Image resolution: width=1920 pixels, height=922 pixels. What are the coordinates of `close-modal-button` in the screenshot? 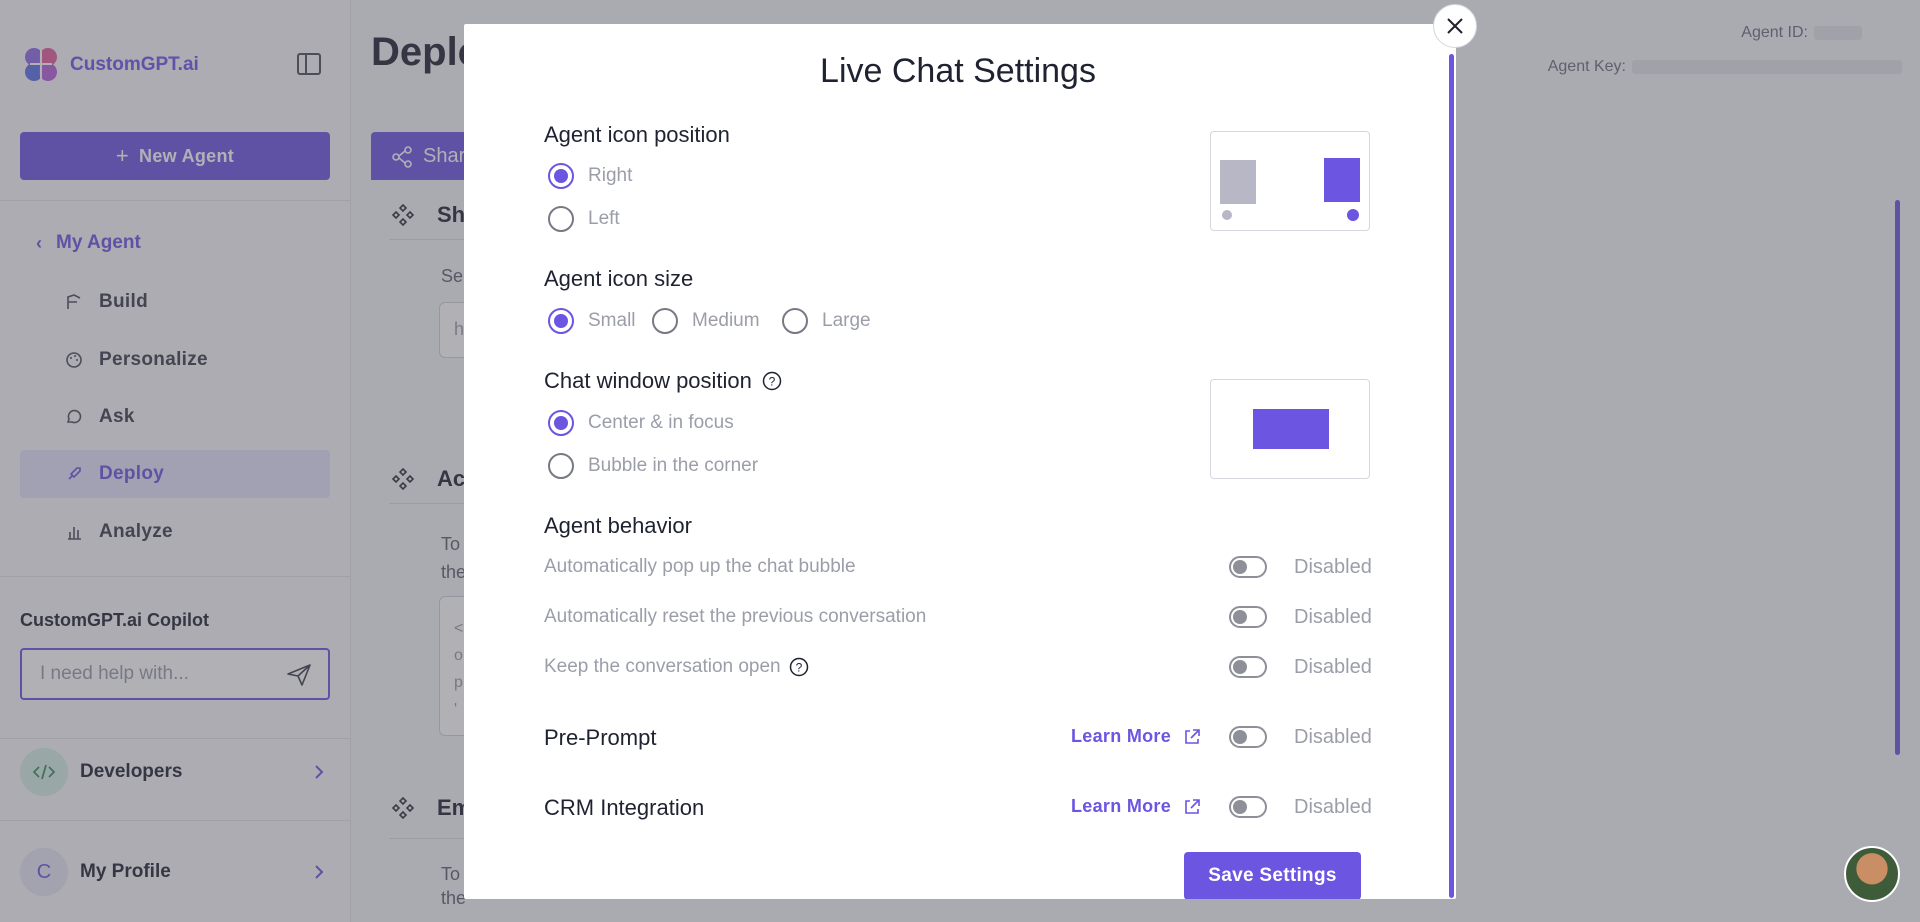 It's located at (1455, 26).